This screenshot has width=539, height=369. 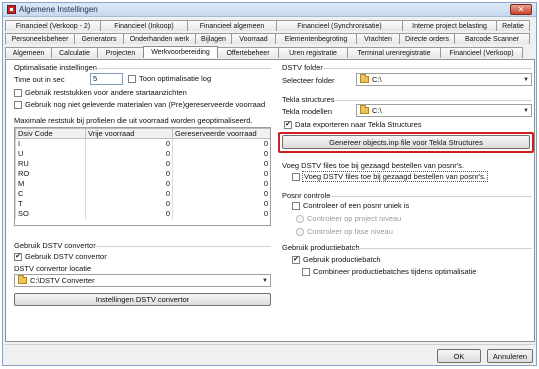 I want to click on table-row: C00, so click(x=142, y=193).